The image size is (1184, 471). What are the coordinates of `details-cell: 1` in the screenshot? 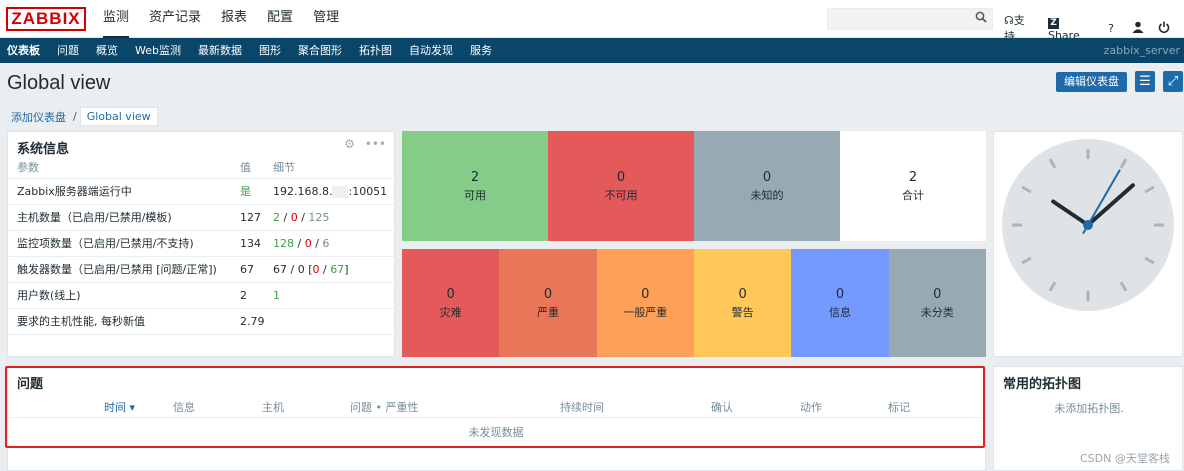 It's located at (333, 295).